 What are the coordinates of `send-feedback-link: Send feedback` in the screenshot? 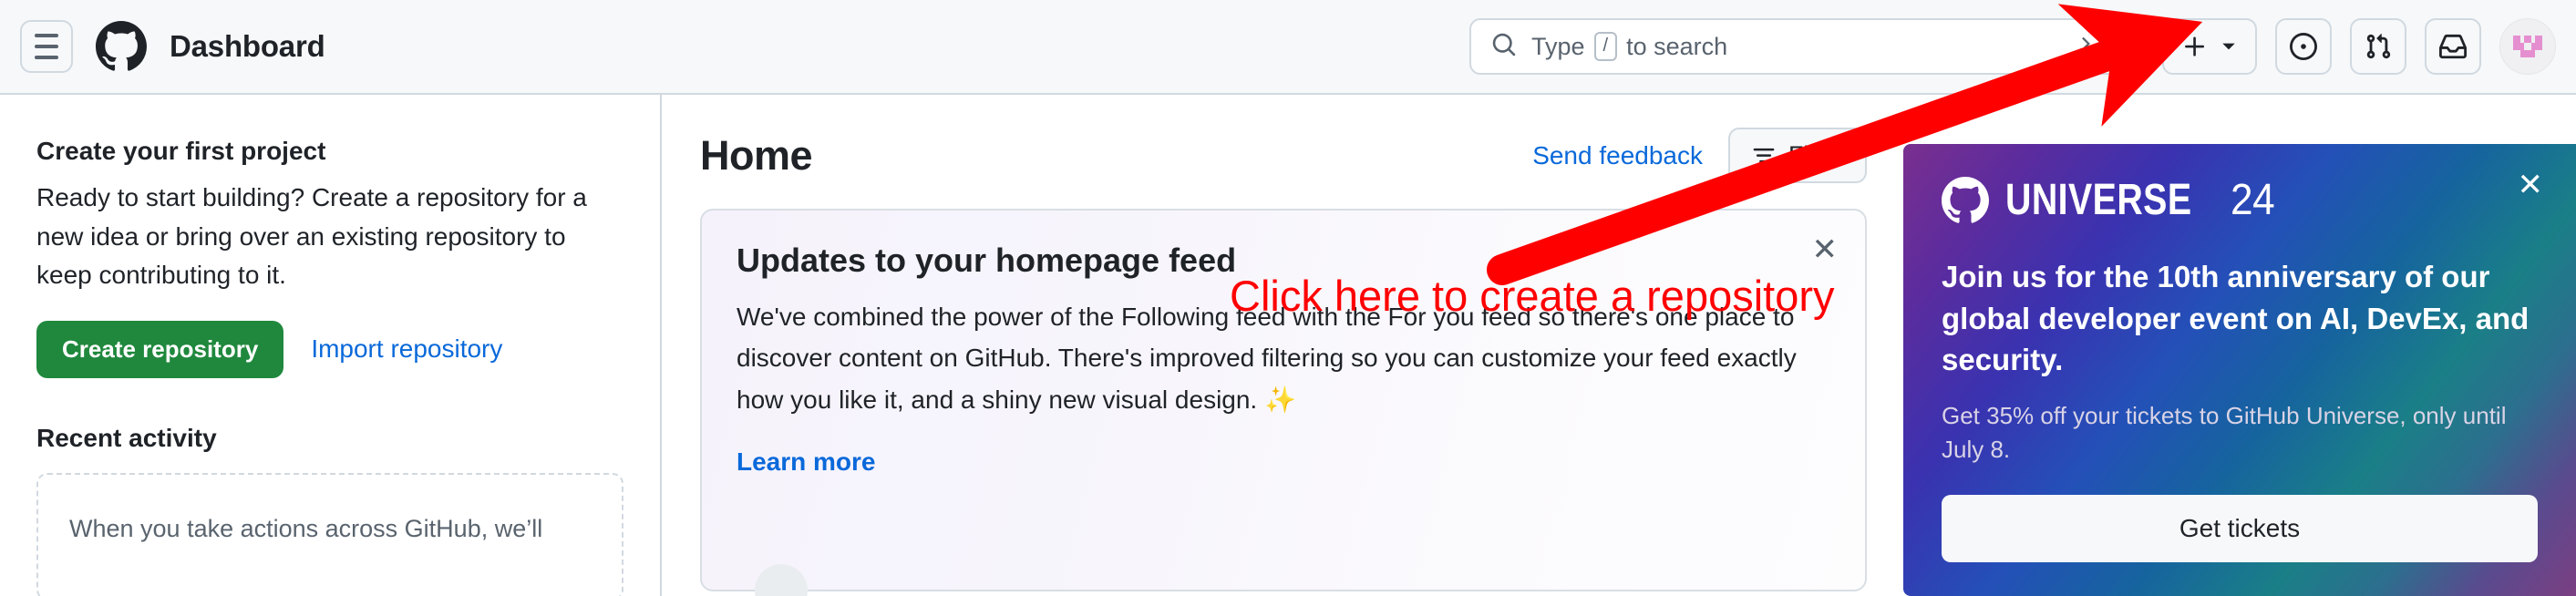 It's located at (1617, 155).